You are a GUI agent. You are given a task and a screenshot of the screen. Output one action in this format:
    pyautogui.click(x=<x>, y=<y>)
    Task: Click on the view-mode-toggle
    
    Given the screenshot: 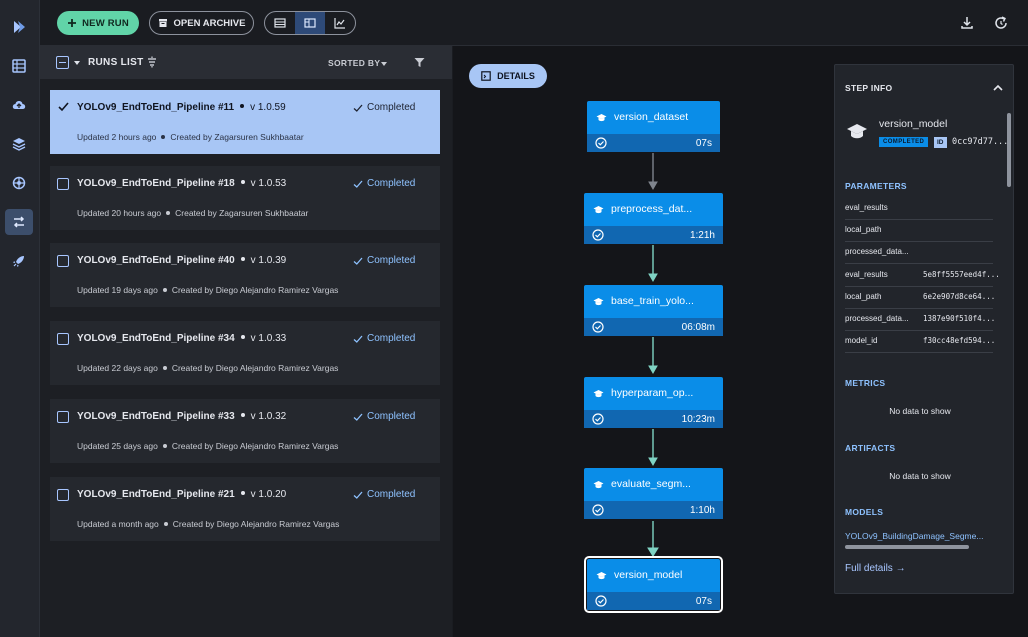 What is the action you would take?
    pyautogui.click(x=310, y=23)
    